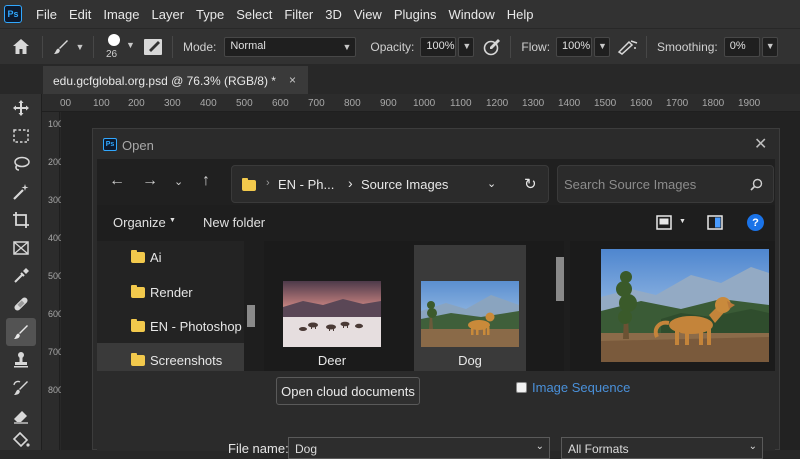 This screenshot has width=800, height=459. What do you see at coordinates (298, 14) in the screenshot?
I see `menu-filter: Filter` at bounding box center [298, 14].